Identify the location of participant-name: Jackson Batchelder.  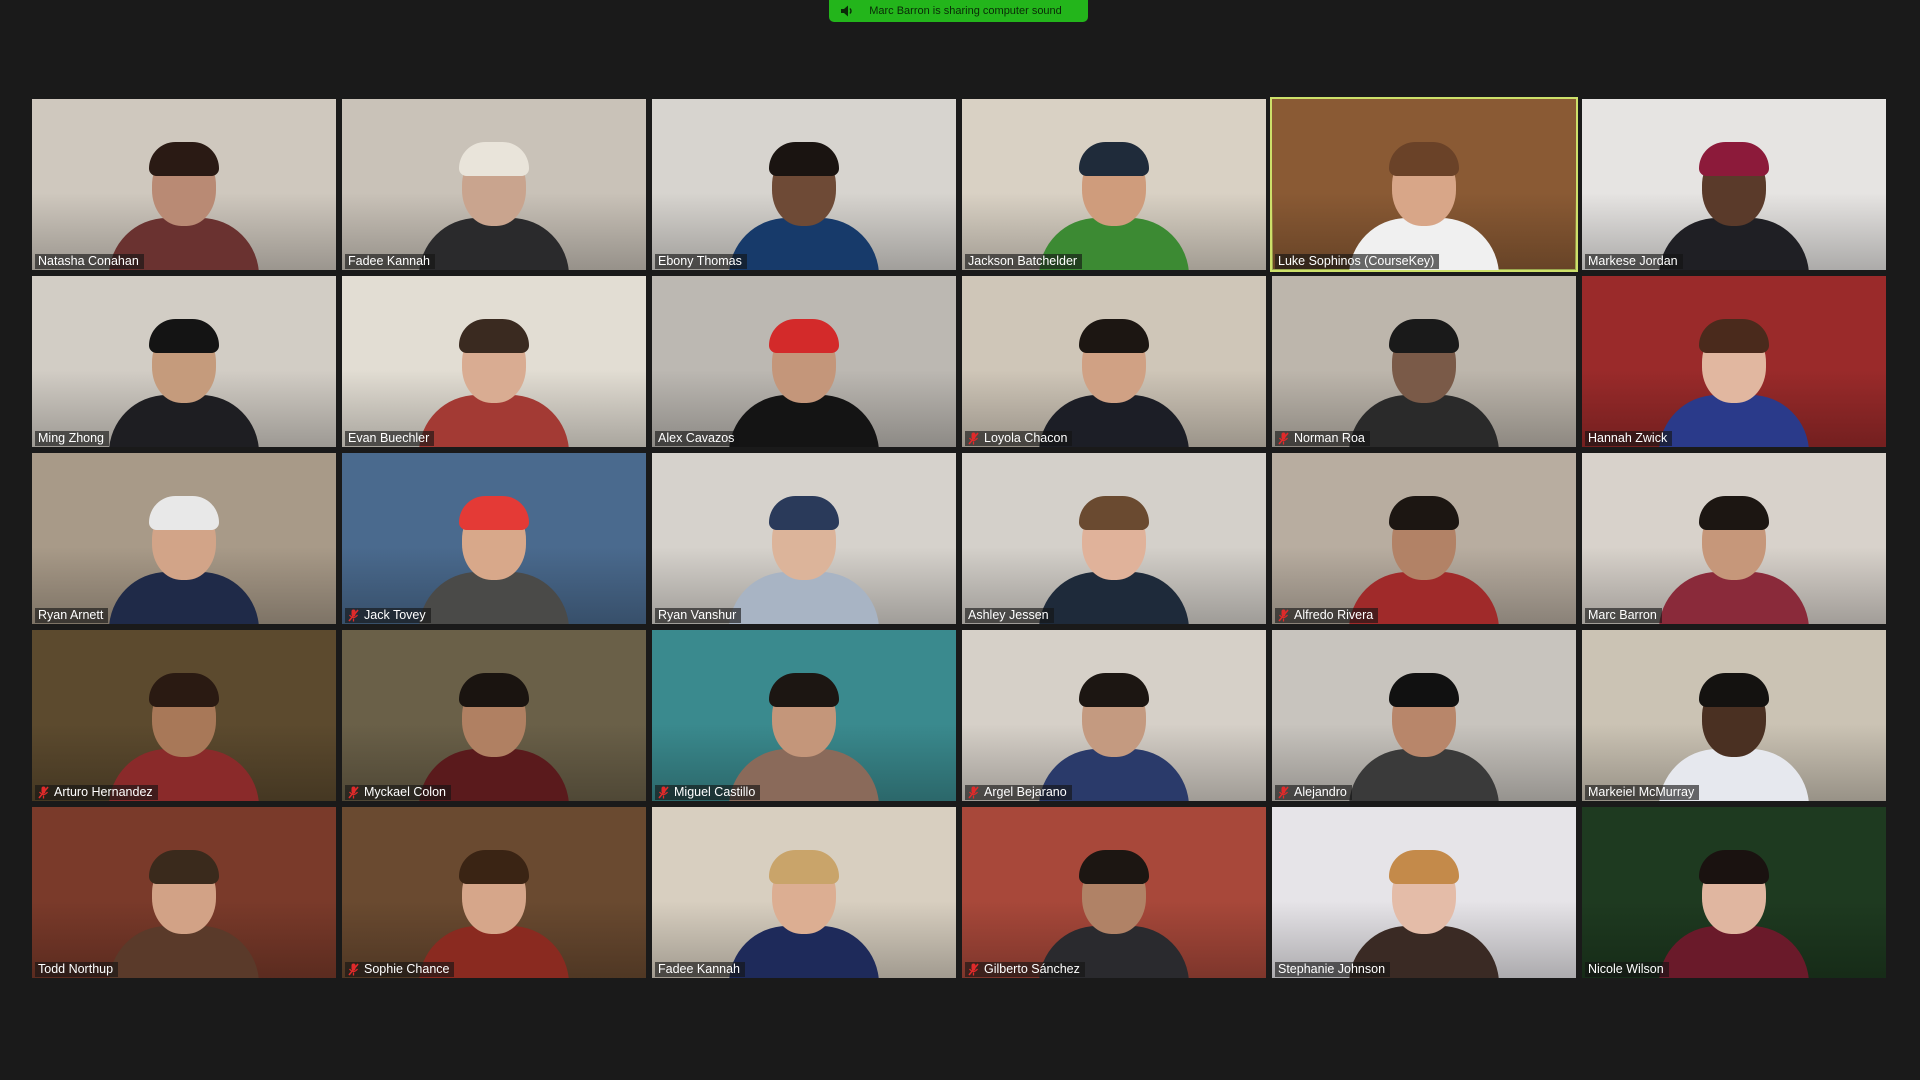
(1023, 261).